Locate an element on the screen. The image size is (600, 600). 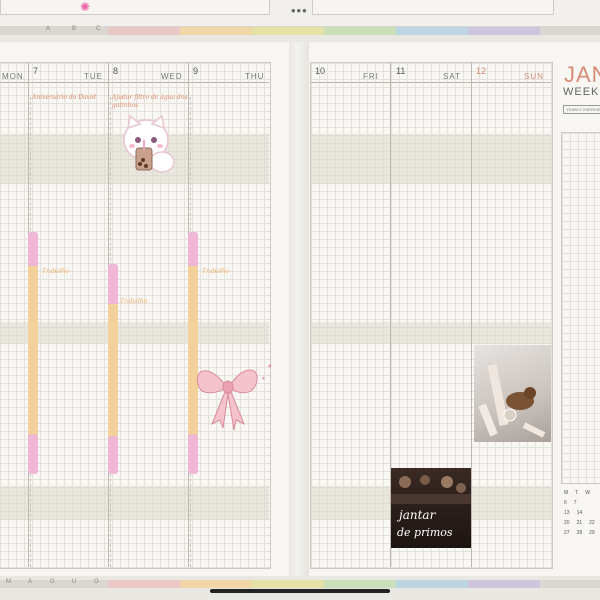
day-name-wed: WED is located at coordinates (172, 76).